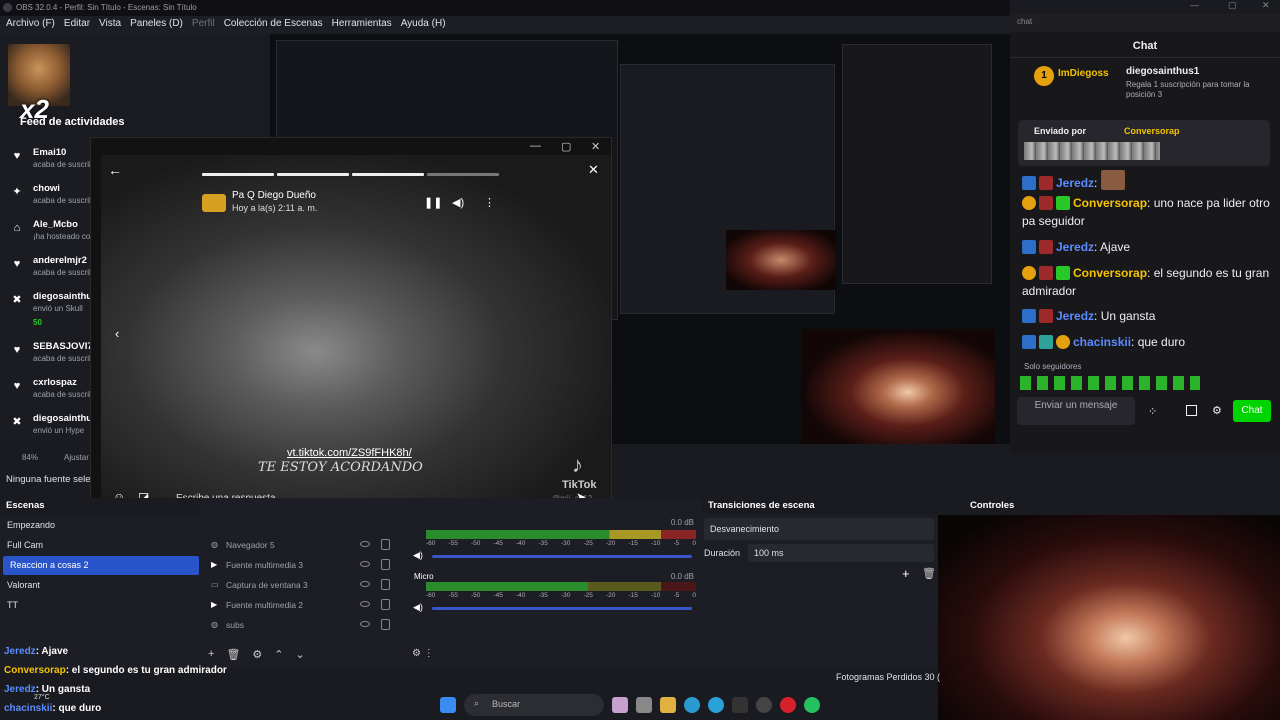 This screenshot has width=1280, height=720. Describe the element at coordinates (423, 25) in the screenshot. I see `menu-help: Ayuda (H)` at that location.